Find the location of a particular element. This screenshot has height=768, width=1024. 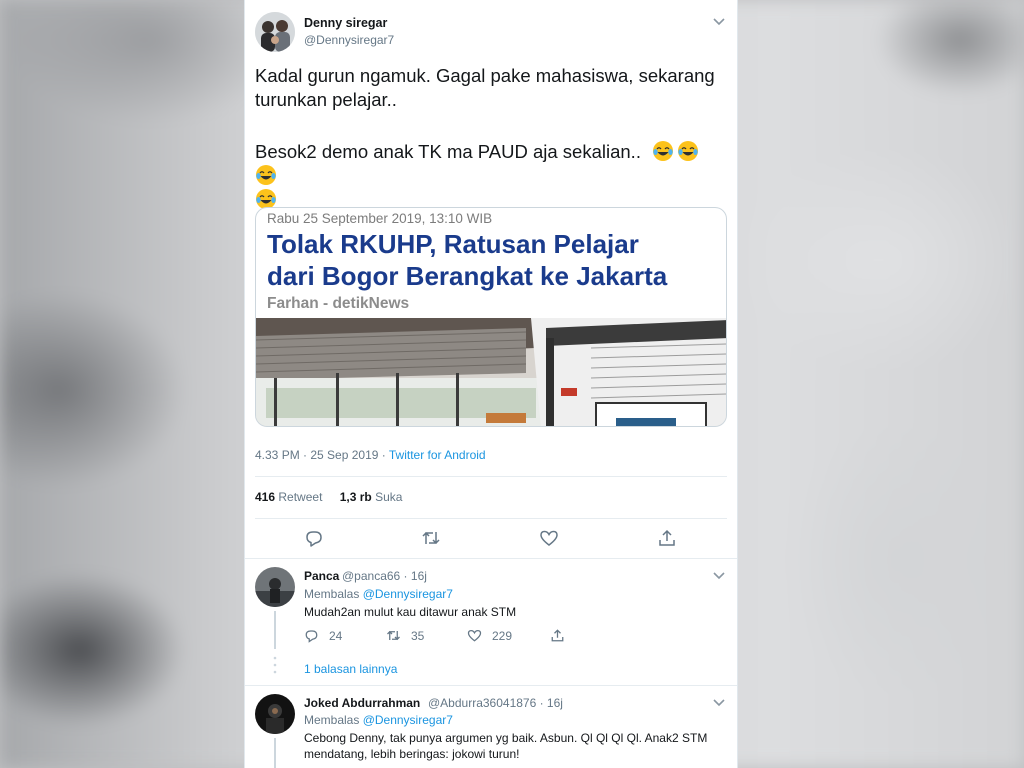

reply-count: 24 is located at coordinates (336, 635).